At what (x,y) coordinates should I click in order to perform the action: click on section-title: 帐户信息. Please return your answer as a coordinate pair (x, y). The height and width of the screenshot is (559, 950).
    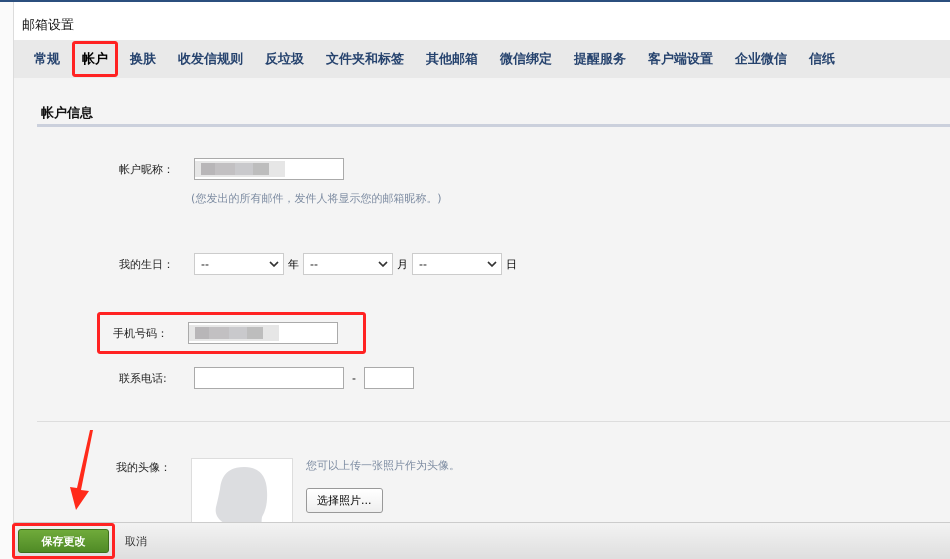
    Looking at the image, I should click on (493, 115).